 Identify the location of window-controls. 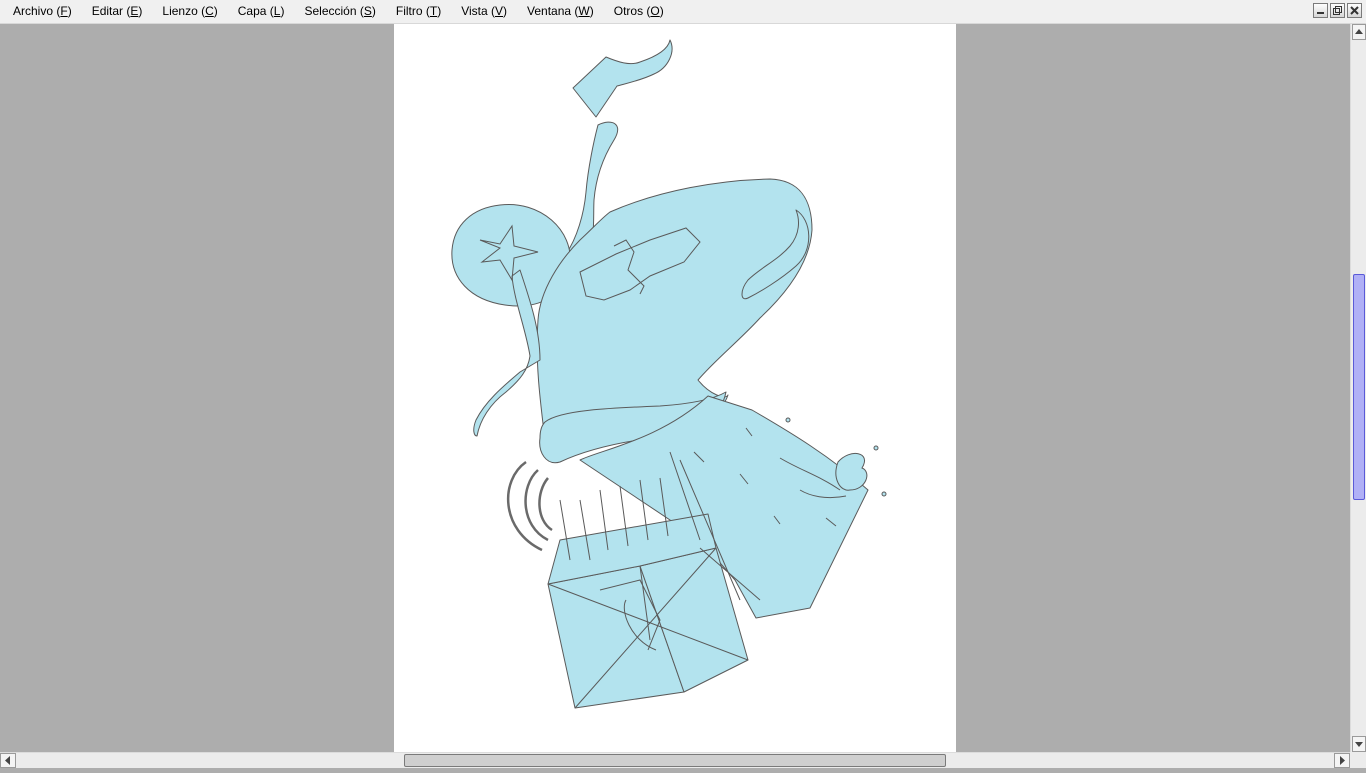
(1337, 10).